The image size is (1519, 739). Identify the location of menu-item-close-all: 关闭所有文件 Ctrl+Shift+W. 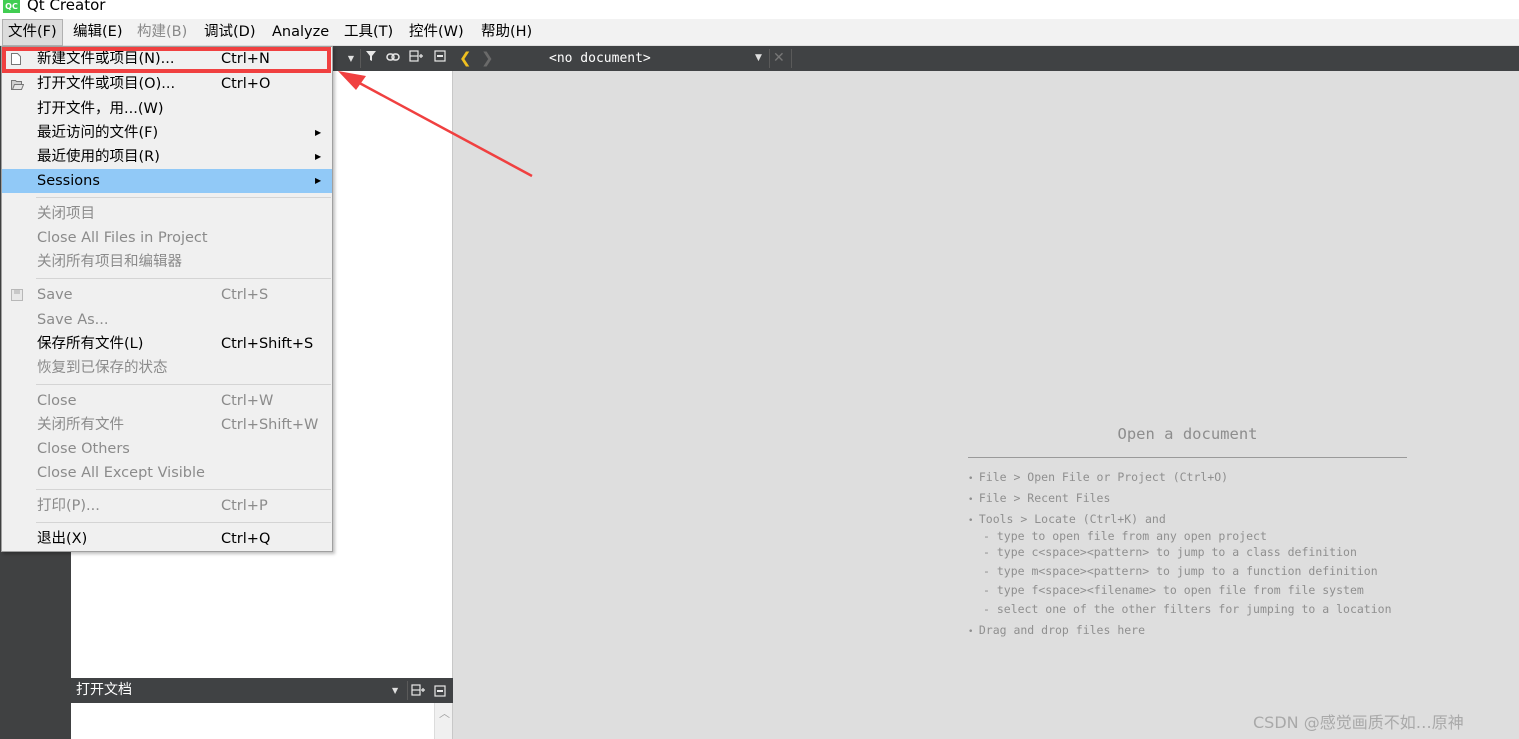
(167, 425).